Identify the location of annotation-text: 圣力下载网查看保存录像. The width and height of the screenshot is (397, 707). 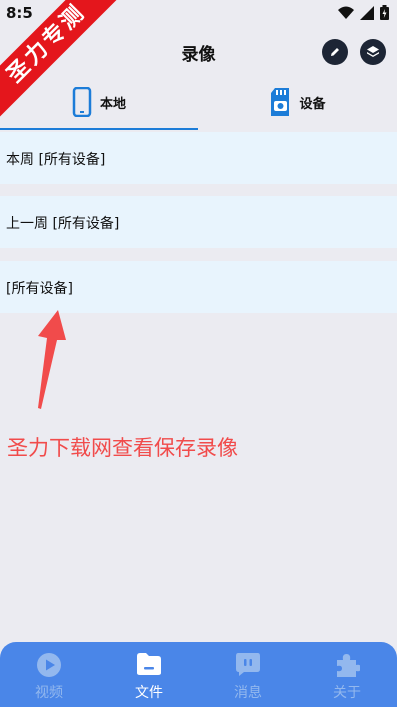
(122, 448).